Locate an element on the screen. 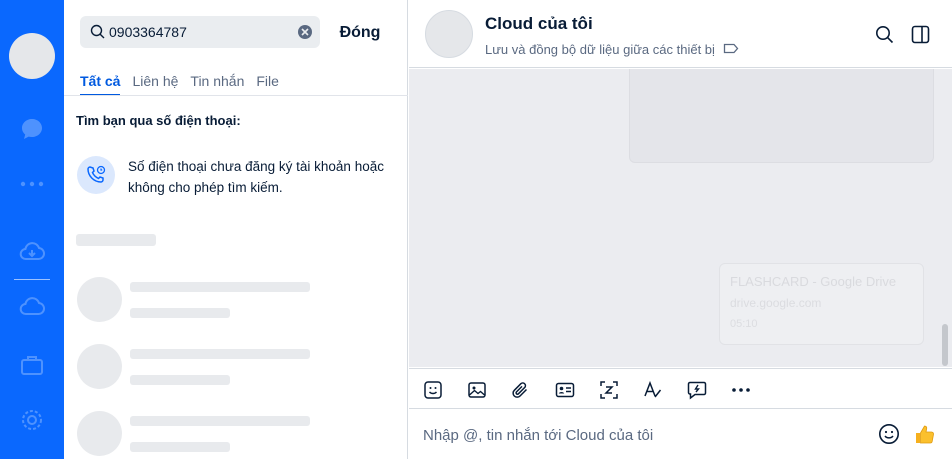 Image resolution: width=952 pixels, height=459 pixels. thumbs-up-icon is located at coordinates (924, 434).